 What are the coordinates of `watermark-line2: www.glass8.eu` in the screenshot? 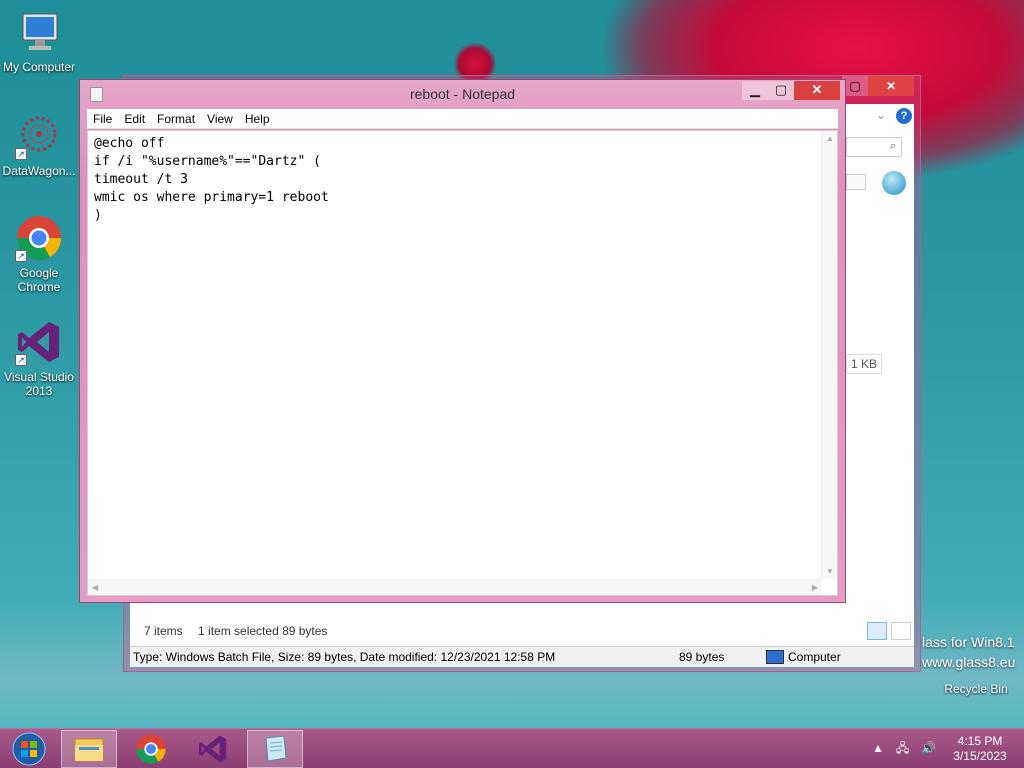 It's located at (969, 662).